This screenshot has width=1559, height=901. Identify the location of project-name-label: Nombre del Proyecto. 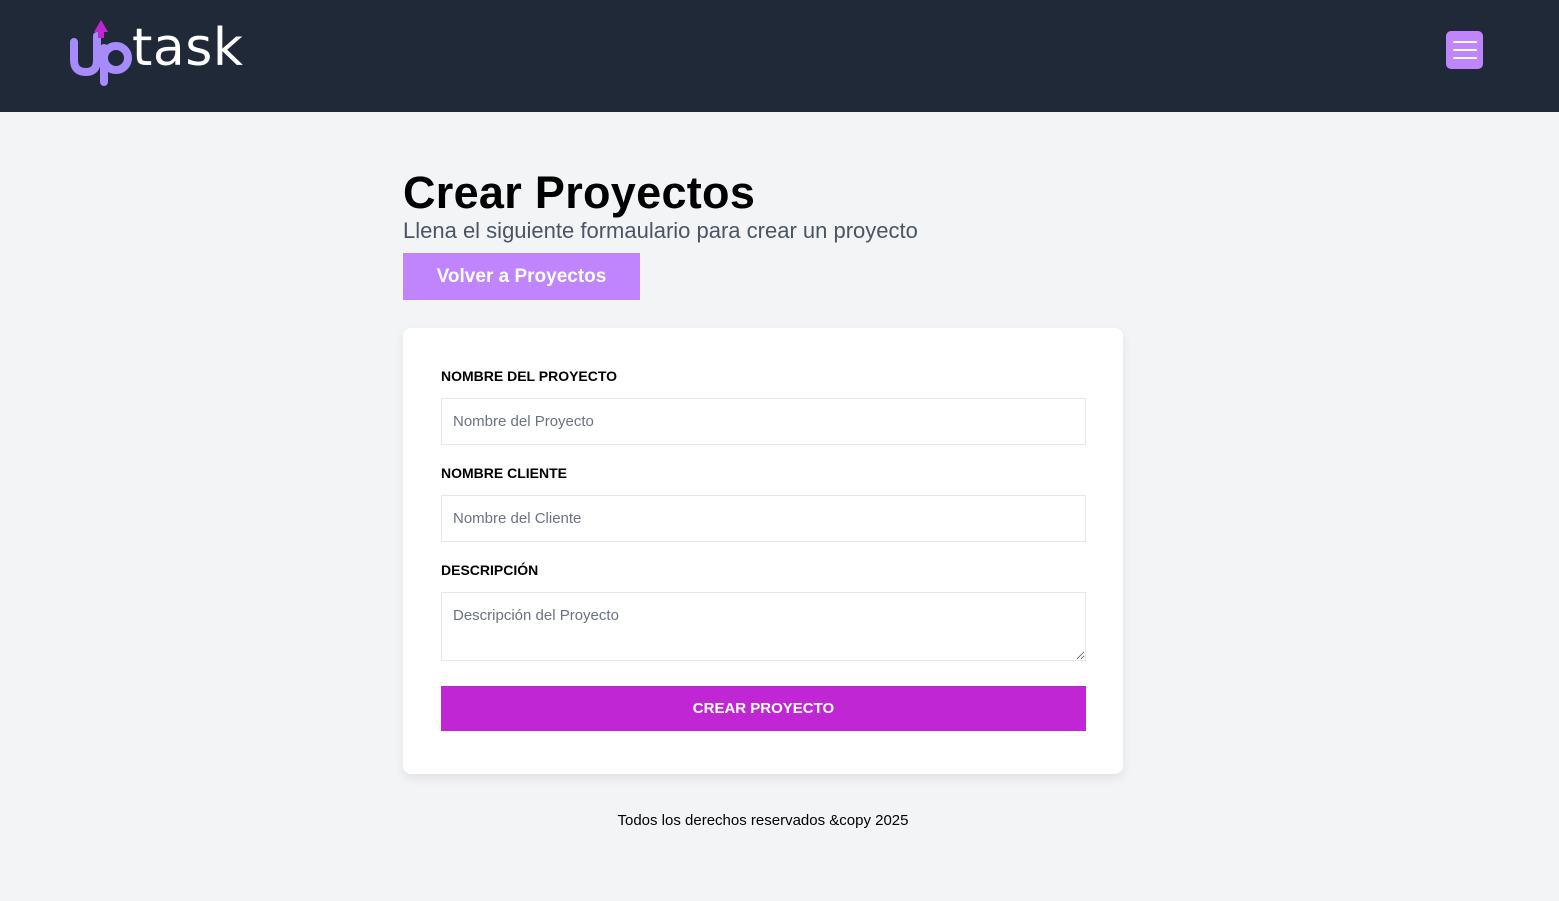
(529, 376).